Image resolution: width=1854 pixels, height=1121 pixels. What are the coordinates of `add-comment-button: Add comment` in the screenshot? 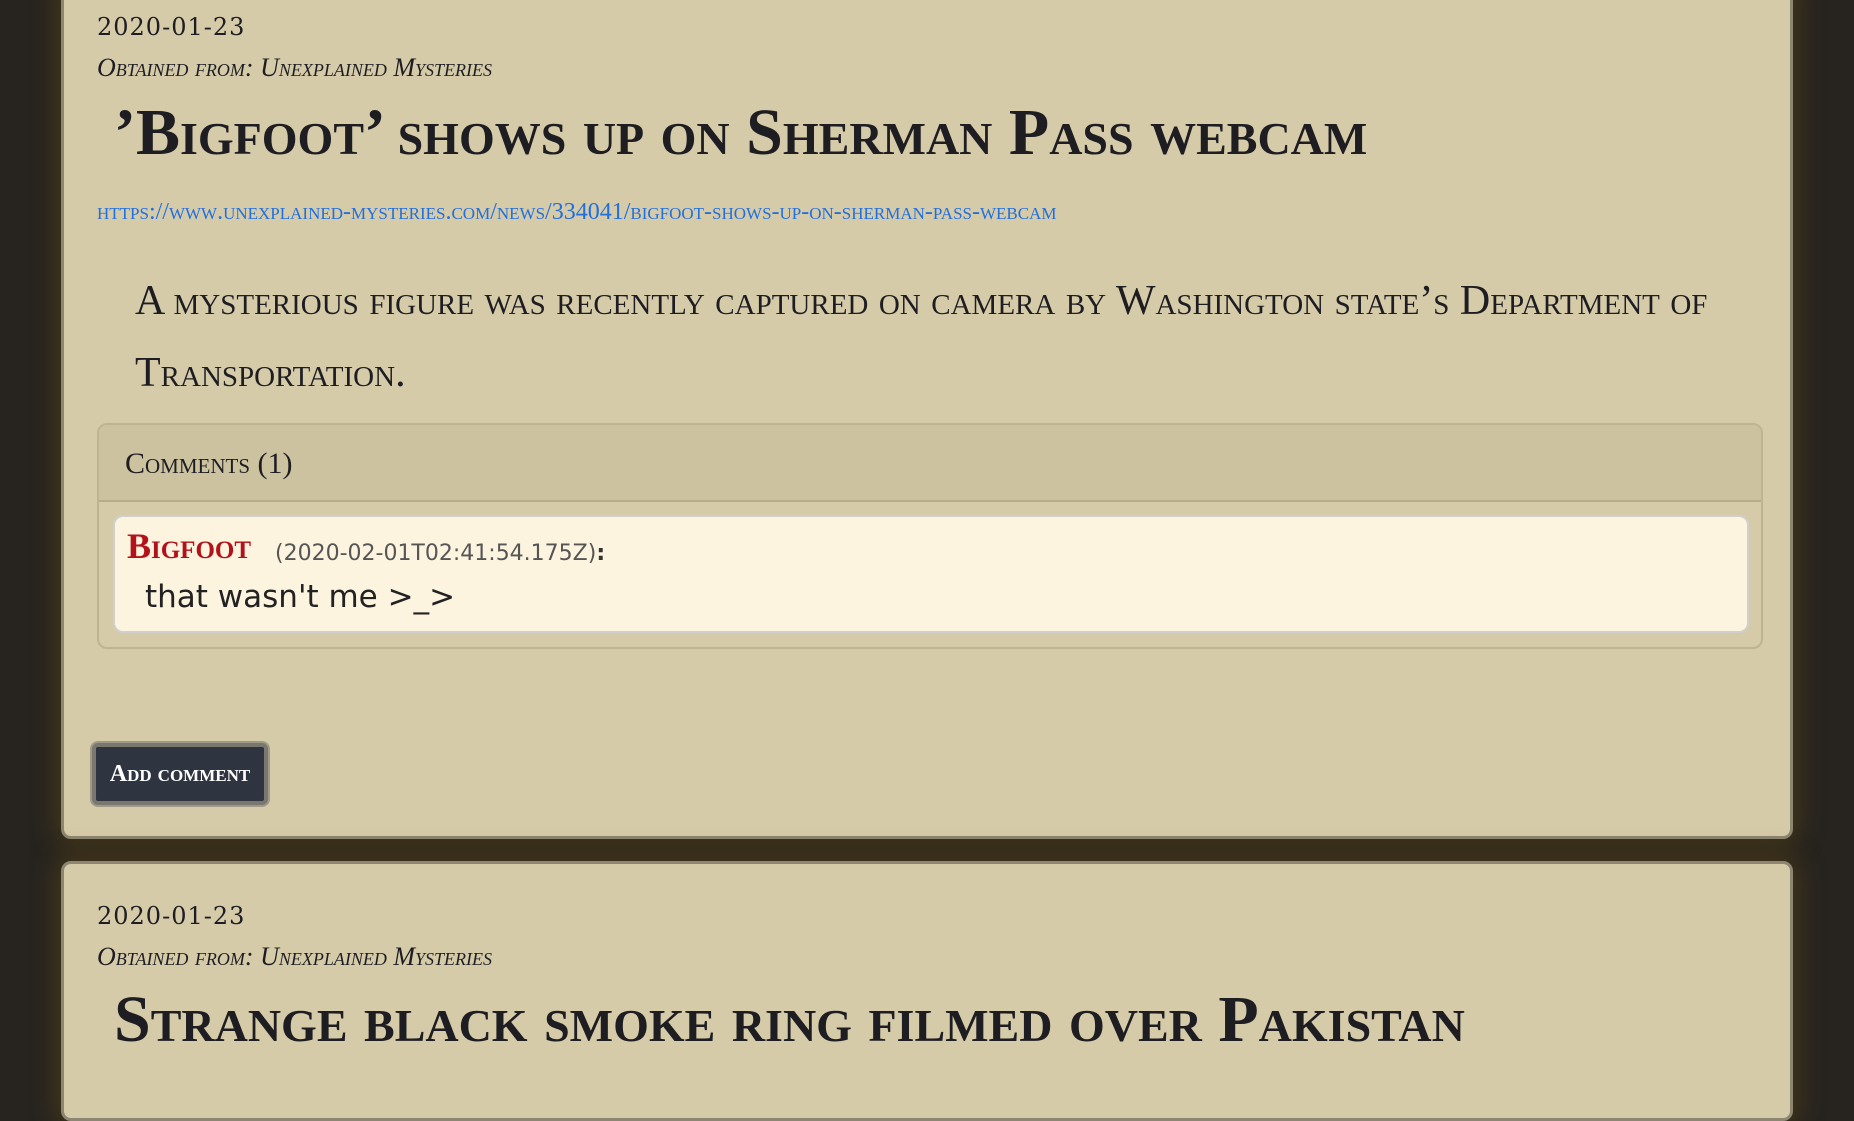 It's located at (180, 774).